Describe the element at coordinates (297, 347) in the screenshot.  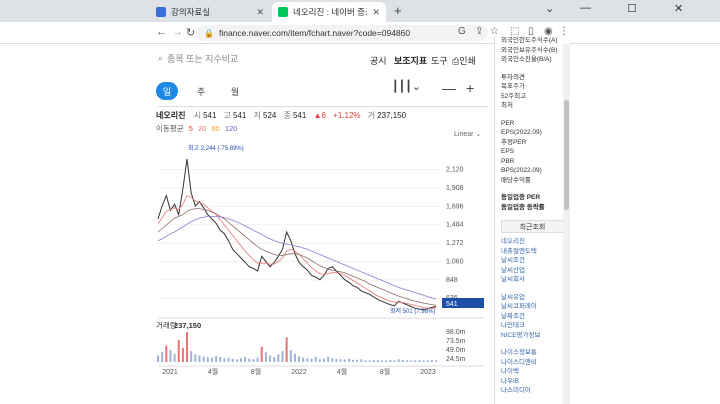
I see `volume-layer` at that location.